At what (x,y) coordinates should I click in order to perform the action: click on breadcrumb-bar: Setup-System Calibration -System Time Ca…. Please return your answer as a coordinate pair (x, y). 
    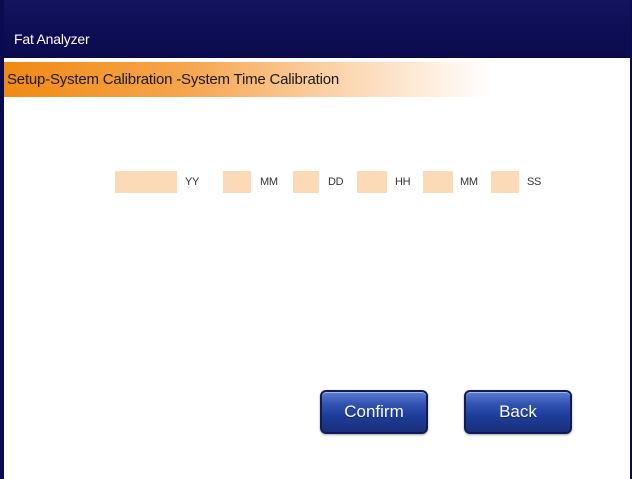
    Looking at the image, I should click on (317, 79).